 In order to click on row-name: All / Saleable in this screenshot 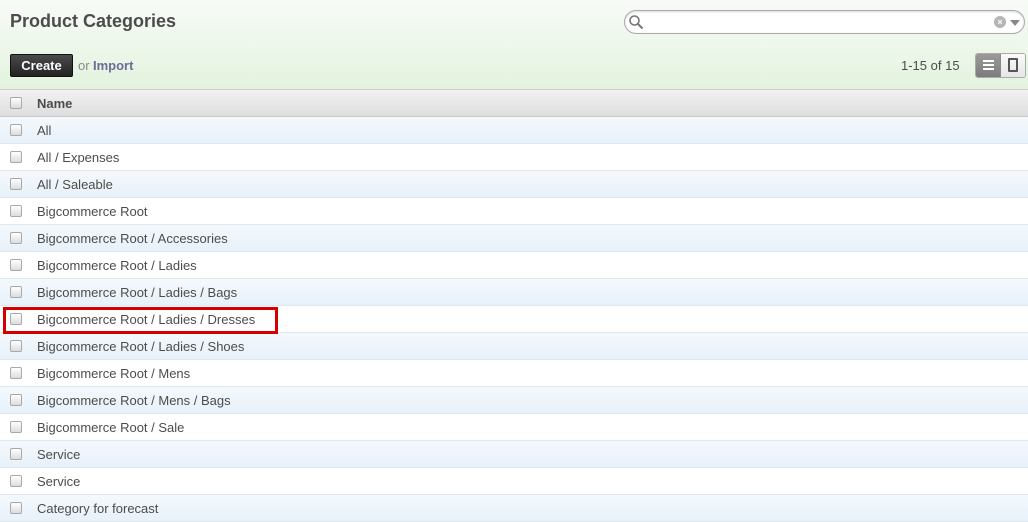, I will do `click(75, 184)`.